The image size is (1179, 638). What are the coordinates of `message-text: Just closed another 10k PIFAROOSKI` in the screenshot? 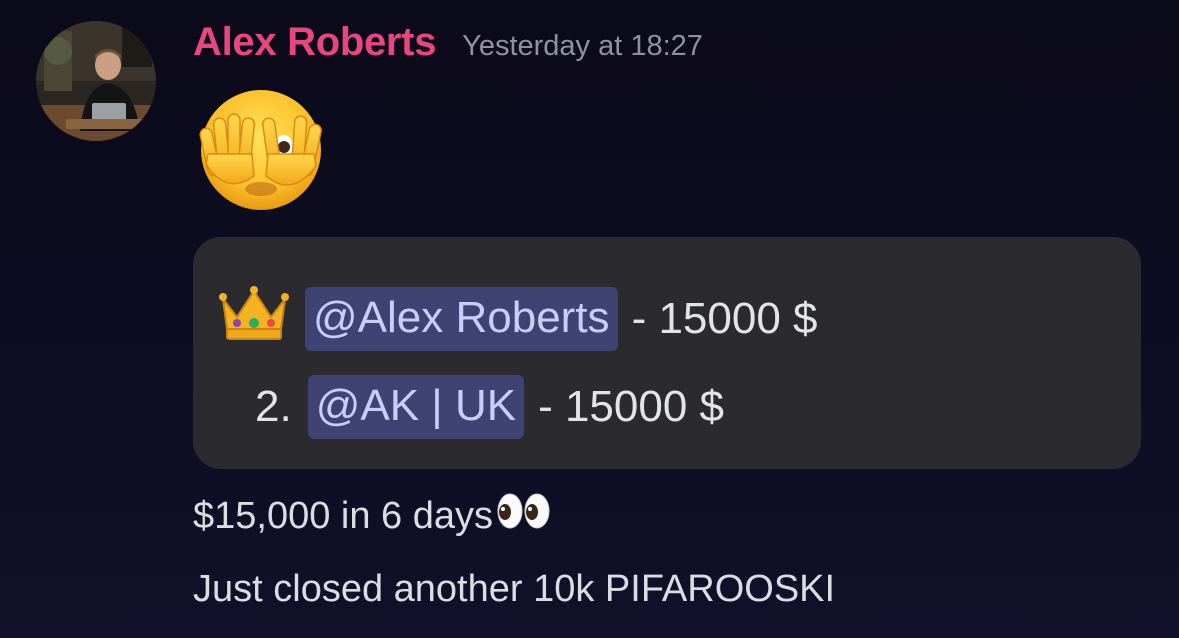 It's located at (514, 589).